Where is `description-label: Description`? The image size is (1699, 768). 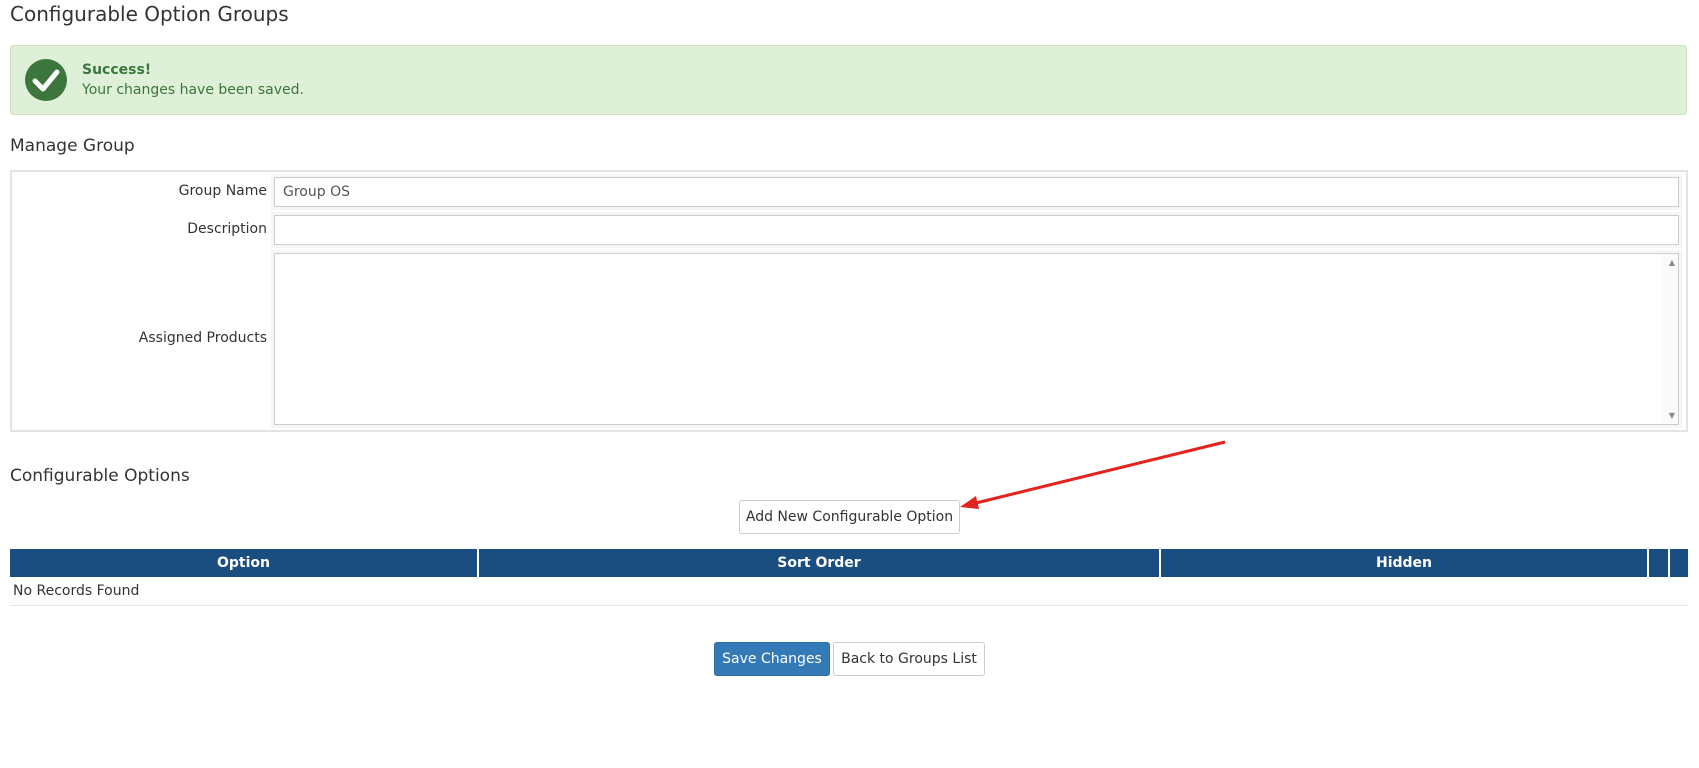 description-label: Description is located at coordinates (227, 229).